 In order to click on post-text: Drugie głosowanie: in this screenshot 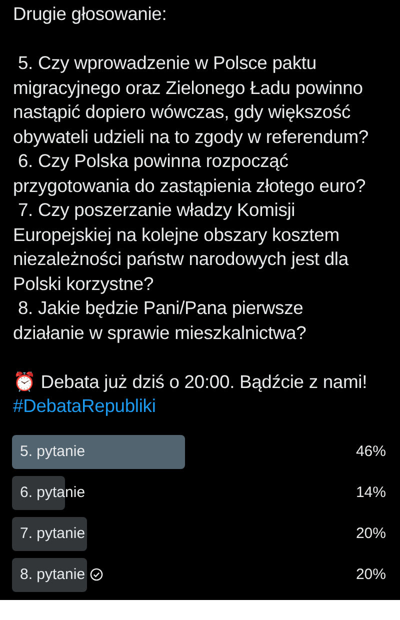, I will do `click(90, 14)`.